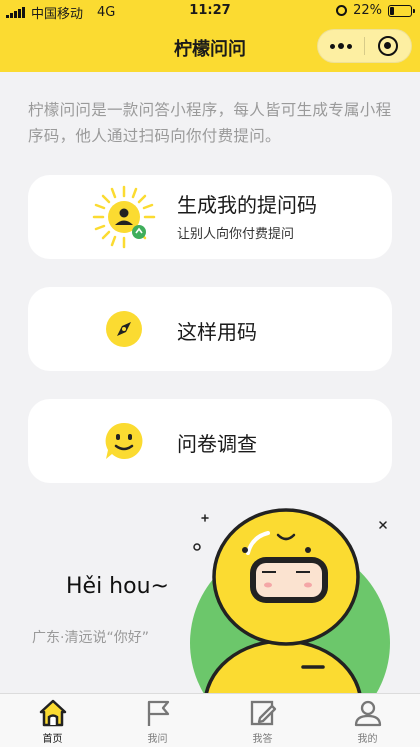 The width and height of the screenshot is (420, 747). Describe the element at coordinates (367, 713) in the screenshot. I see `user-icon` at that location.